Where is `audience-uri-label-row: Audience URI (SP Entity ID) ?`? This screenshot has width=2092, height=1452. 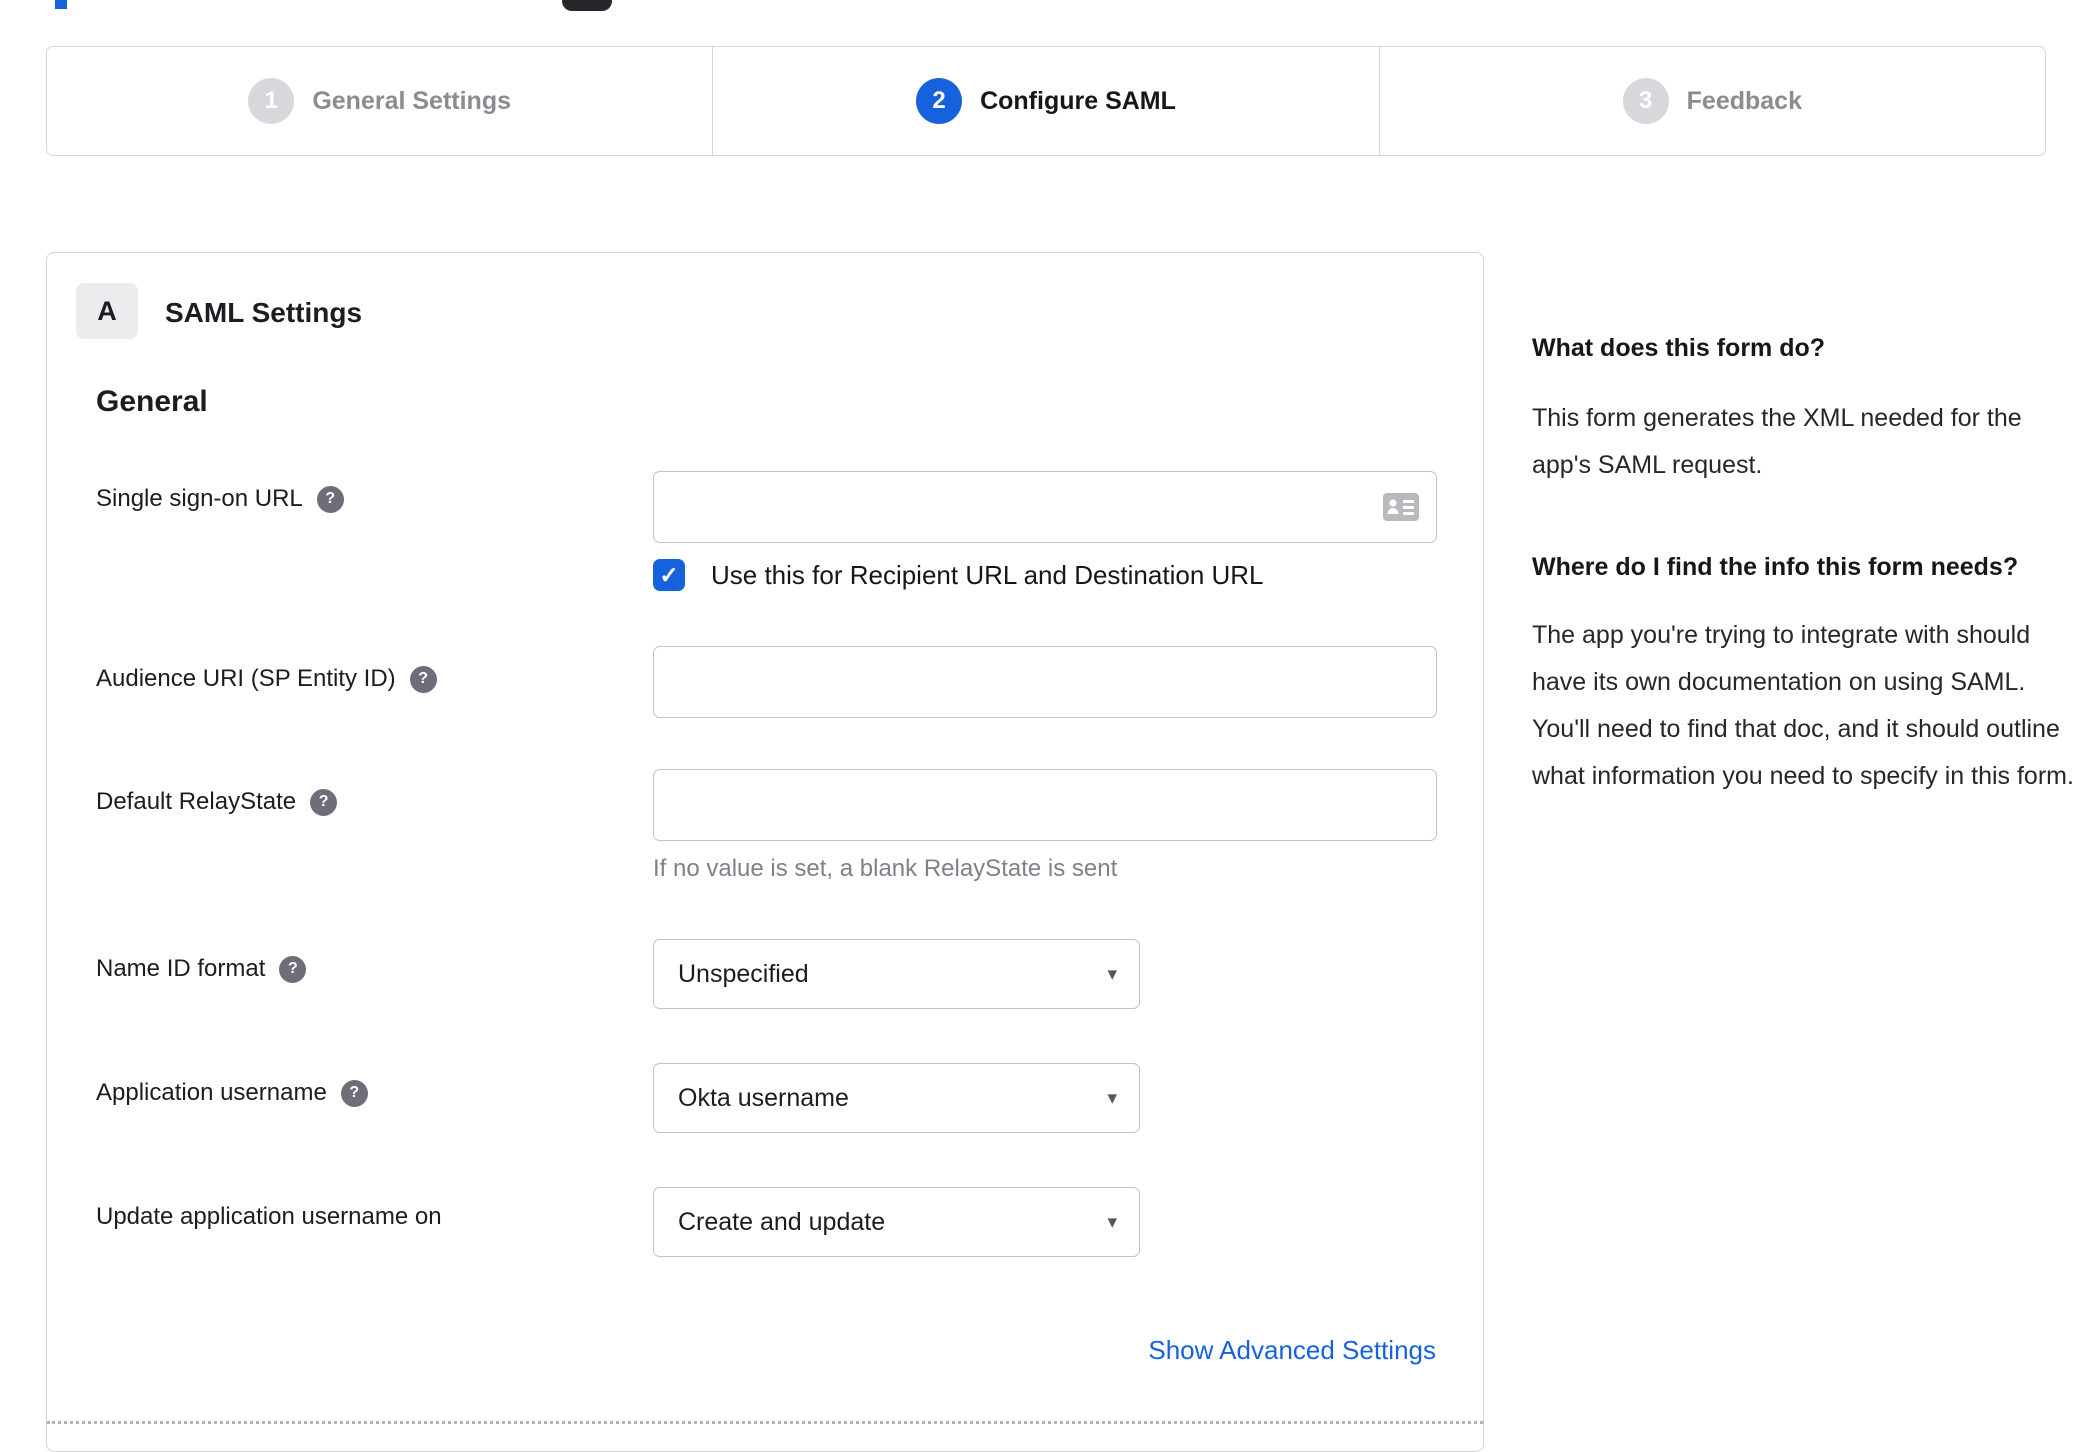
audience-uri-label-row: Audience URI (SP Entity ID) ? is located at coordinates (266, 679).